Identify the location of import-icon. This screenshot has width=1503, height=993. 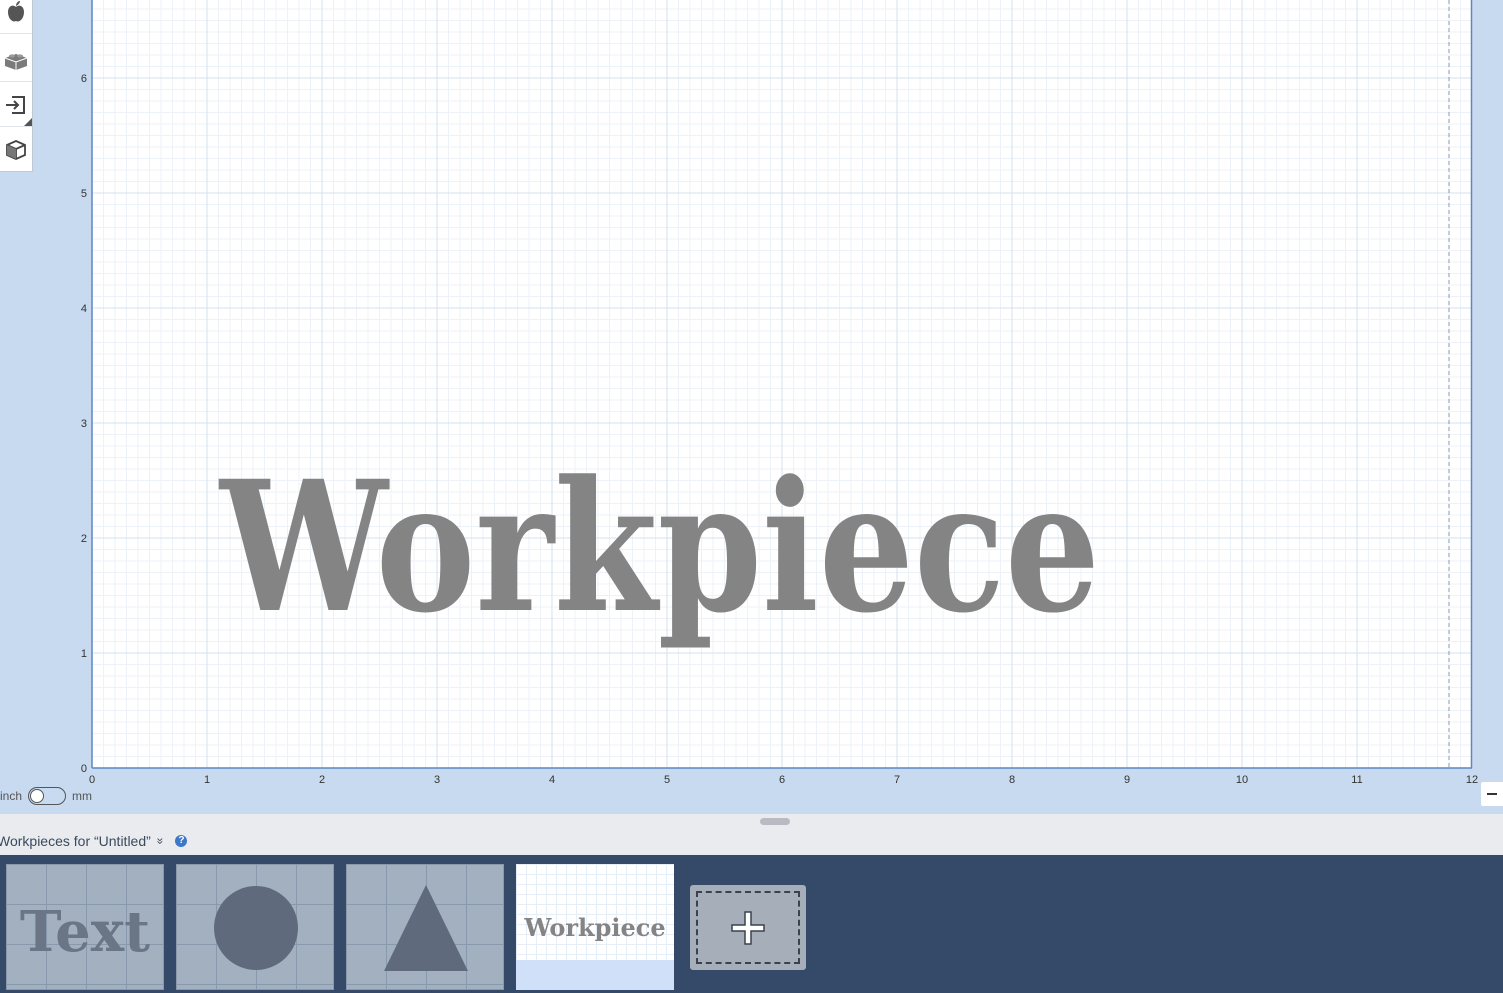
(15, 104).